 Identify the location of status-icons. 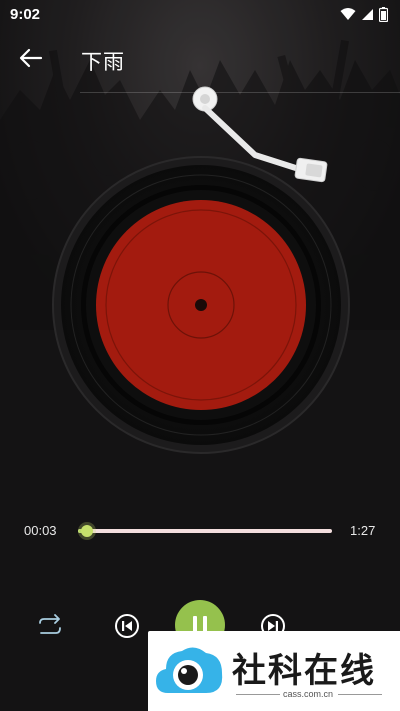
(364, 14).